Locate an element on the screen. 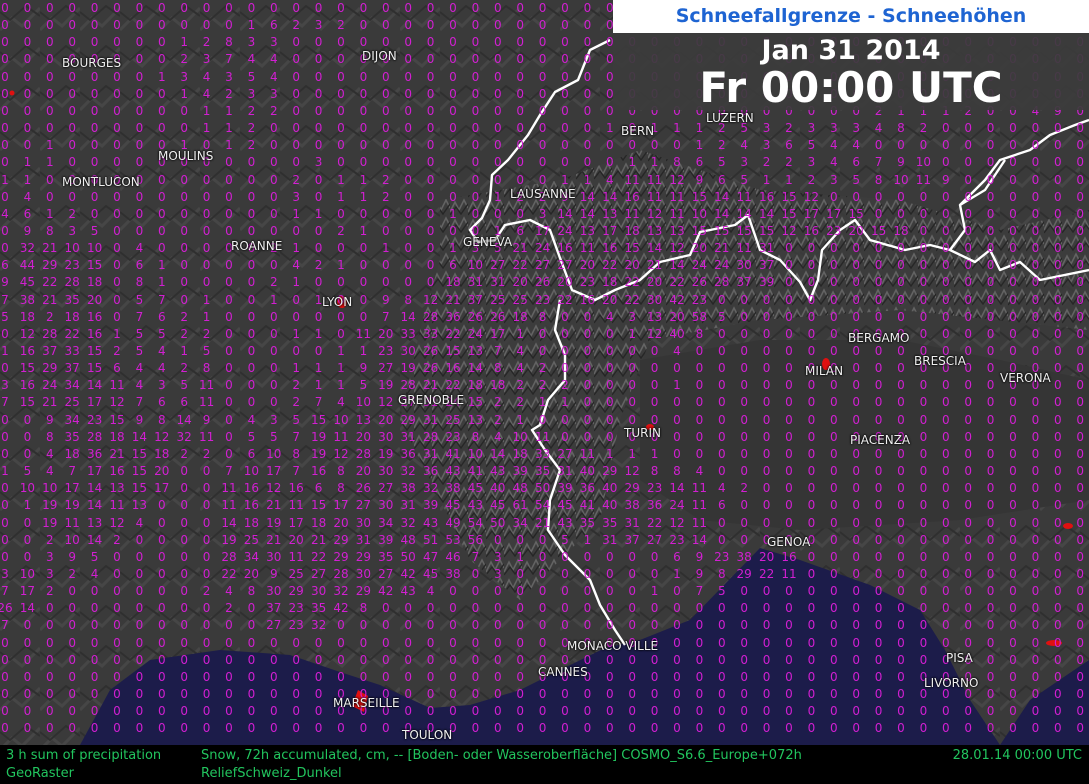  grid-value: 7 is located at coordinates (162, 300).